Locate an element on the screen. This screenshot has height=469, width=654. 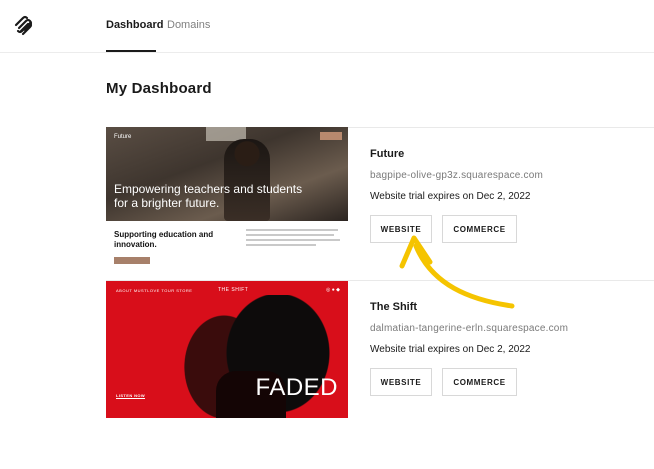
thumbnail-social-icons: ◎ ● ◆ is located at coordinates (332, 290).